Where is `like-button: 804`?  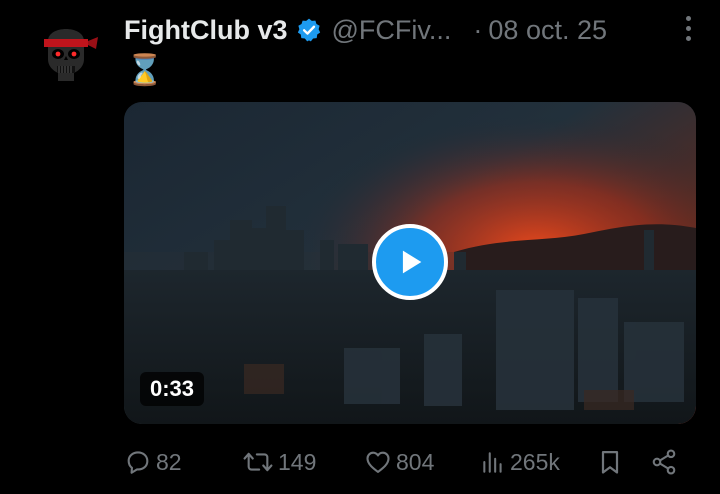 like-button: 804 is located at coordinates (399, 462).